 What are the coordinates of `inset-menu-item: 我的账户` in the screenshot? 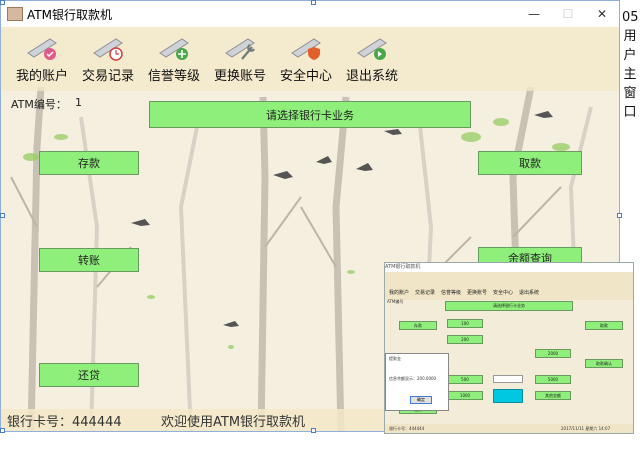 It's located at (399, 293).